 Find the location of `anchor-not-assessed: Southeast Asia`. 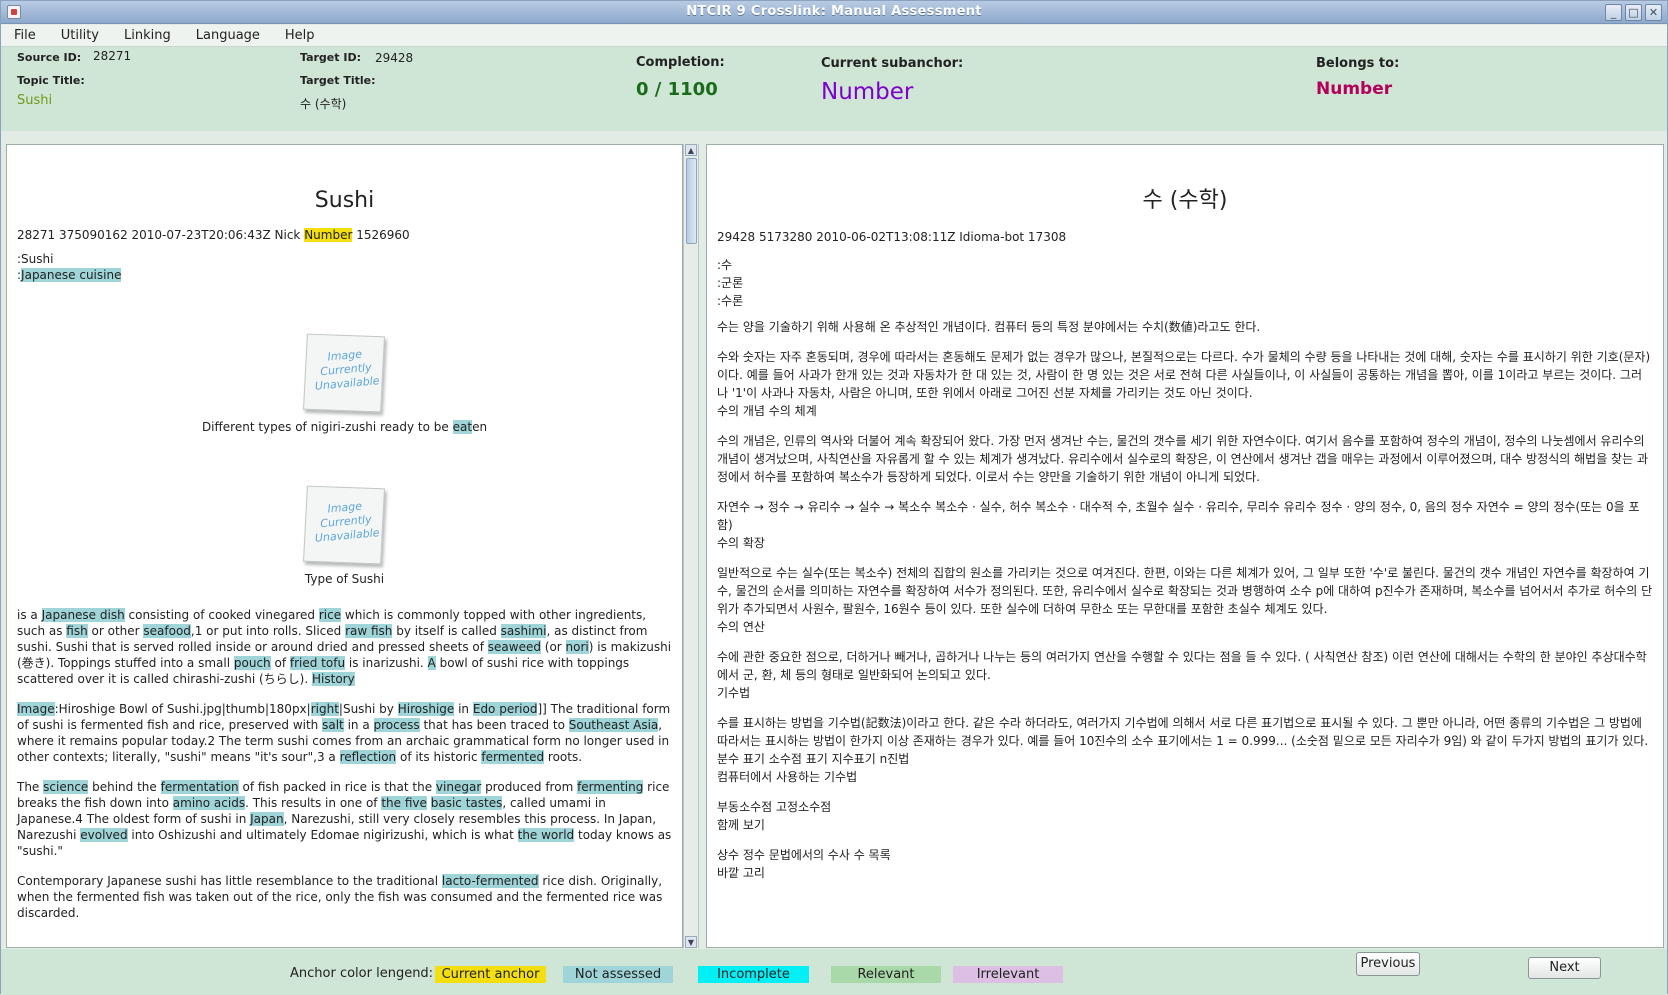

anchor-not-assessed: Southeast Asia is located at coordinates (613, 725).